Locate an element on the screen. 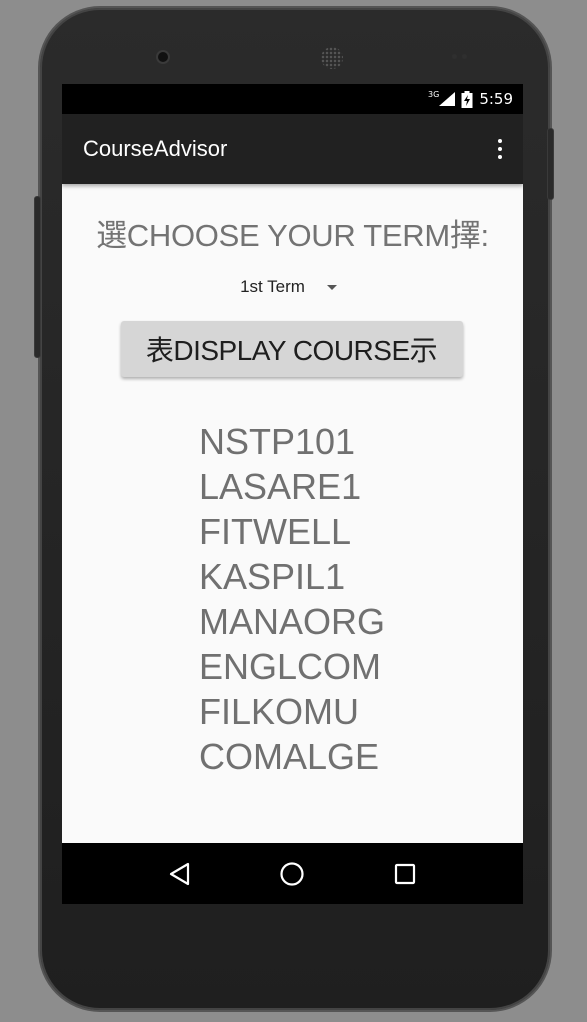 The height and width of the screenshot is (1022, 587). list-item: COMALGE is located at coordinates (289, 756).